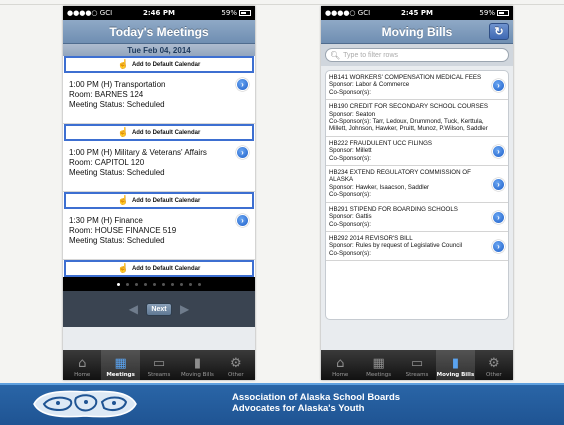 The height and width of the screenshot is (425, 564). I want to click on pager-bar: ◀ Next ▶, so click(159, 309).